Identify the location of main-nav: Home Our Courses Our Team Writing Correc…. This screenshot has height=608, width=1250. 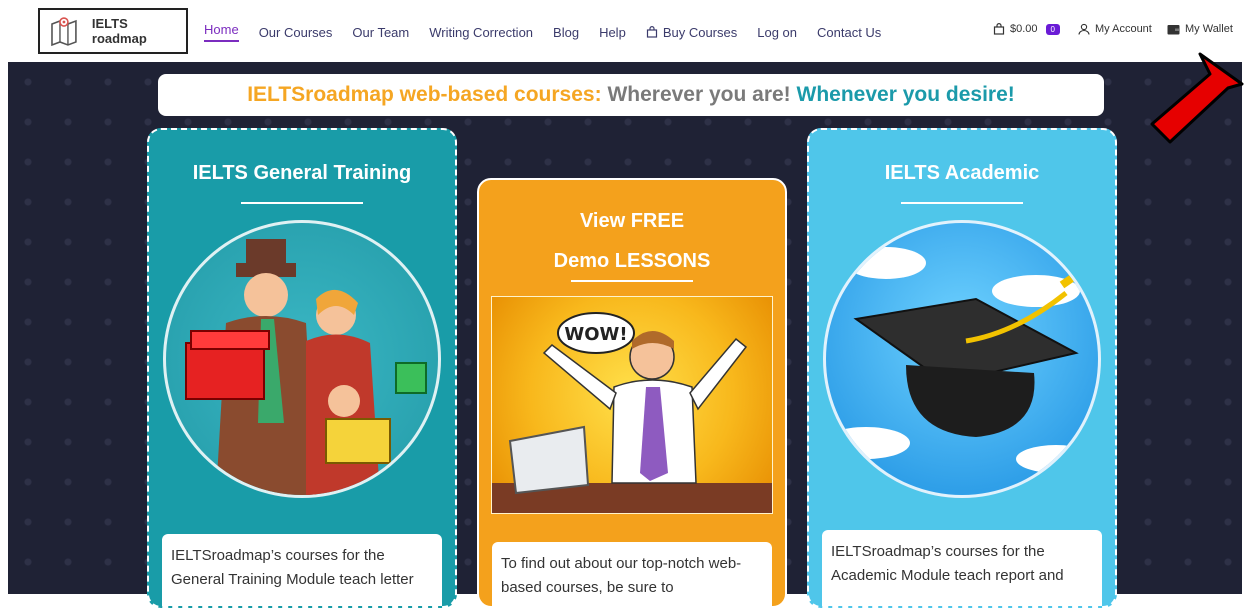
(542, 32).